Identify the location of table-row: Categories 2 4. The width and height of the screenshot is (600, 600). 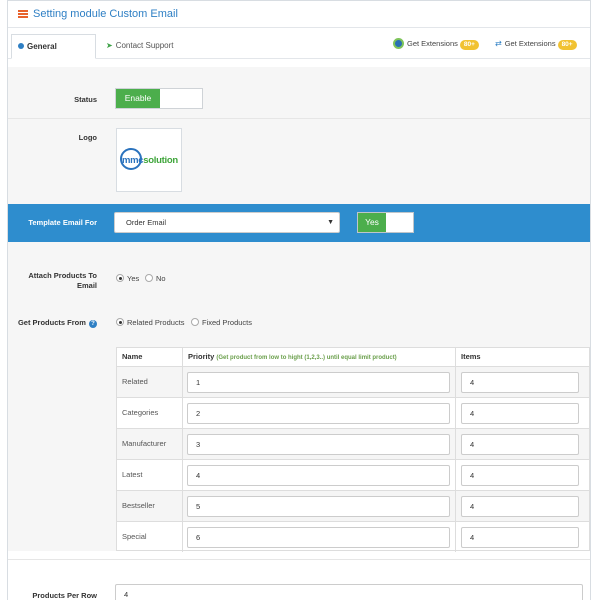
(353, 412).